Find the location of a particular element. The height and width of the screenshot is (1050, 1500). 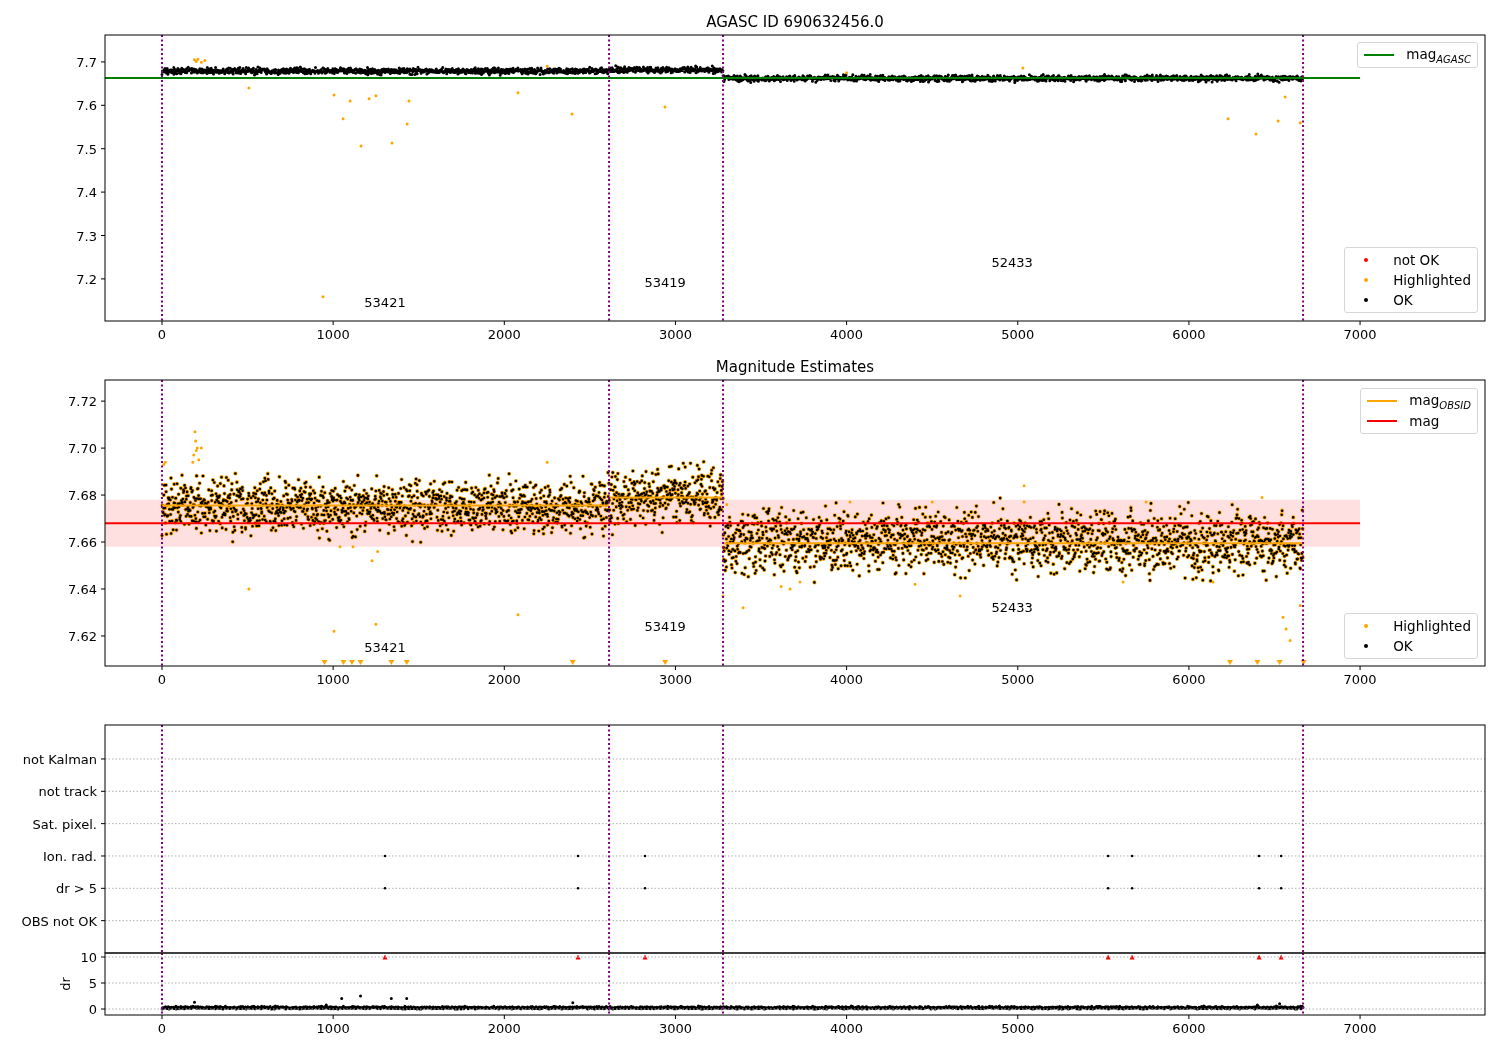

y-tick-label: 7.66 is located at coordinates (82, 542).